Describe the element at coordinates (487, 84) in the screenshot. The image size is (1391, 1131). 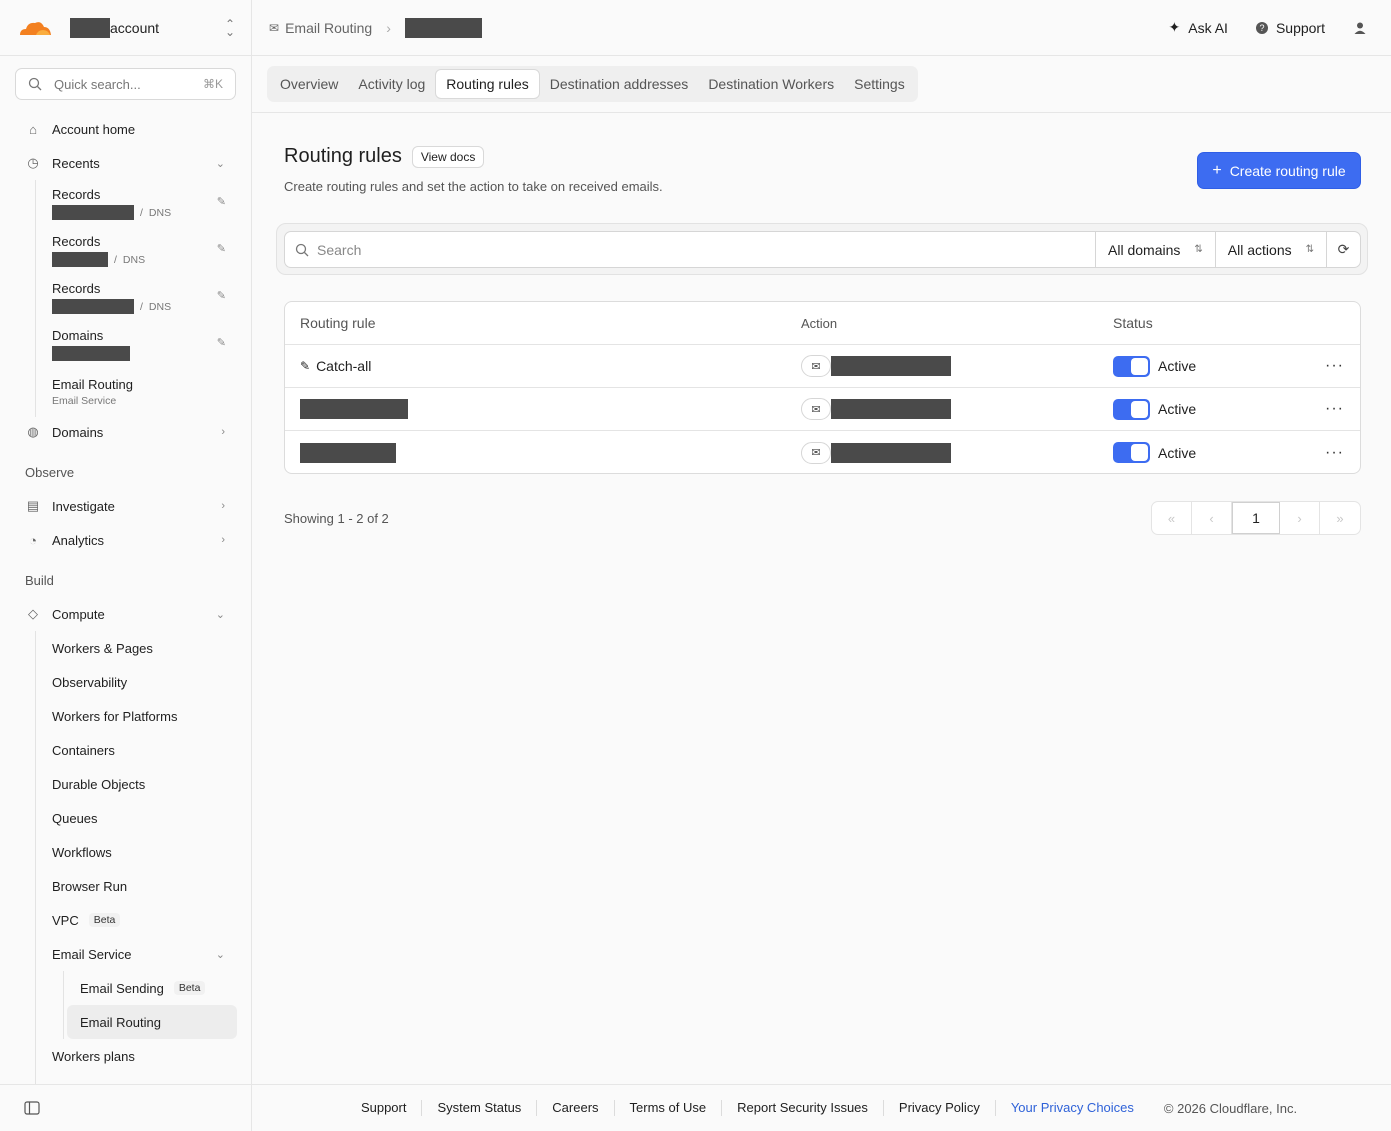
I see `tab-routing-rules: Routing rules` at that location.